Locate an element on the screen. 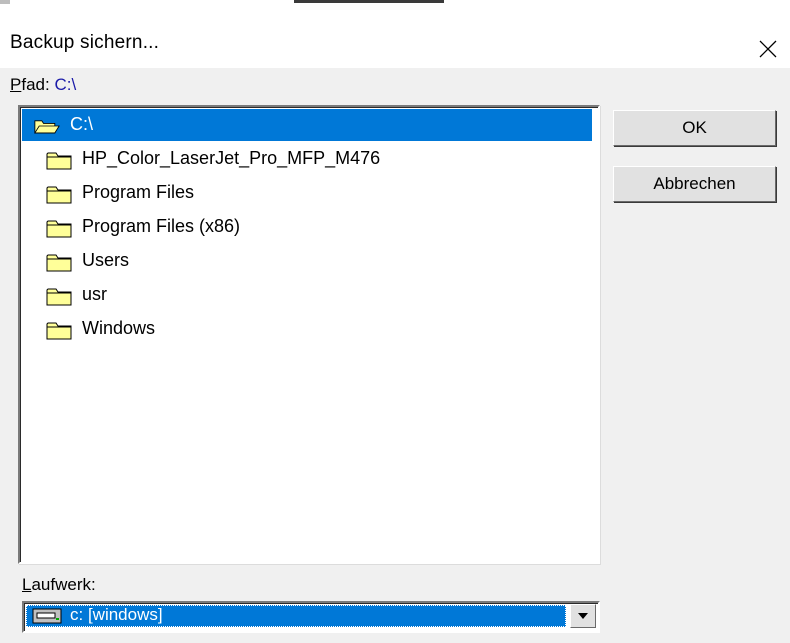 The width and height of the screenshot is (790, 643). folder-item-program-files-x86: Program Files (x86) is located at coordinates (307, 227).